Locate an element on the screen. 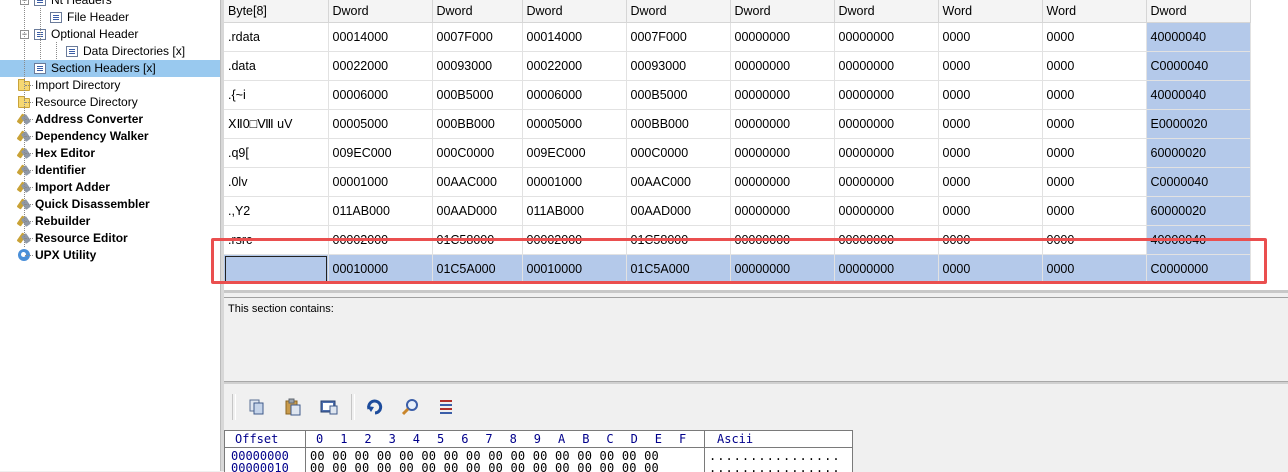 This screenshot has width=1288, height=472. tree-item: Import Adder is located at coordinates (110, 187).